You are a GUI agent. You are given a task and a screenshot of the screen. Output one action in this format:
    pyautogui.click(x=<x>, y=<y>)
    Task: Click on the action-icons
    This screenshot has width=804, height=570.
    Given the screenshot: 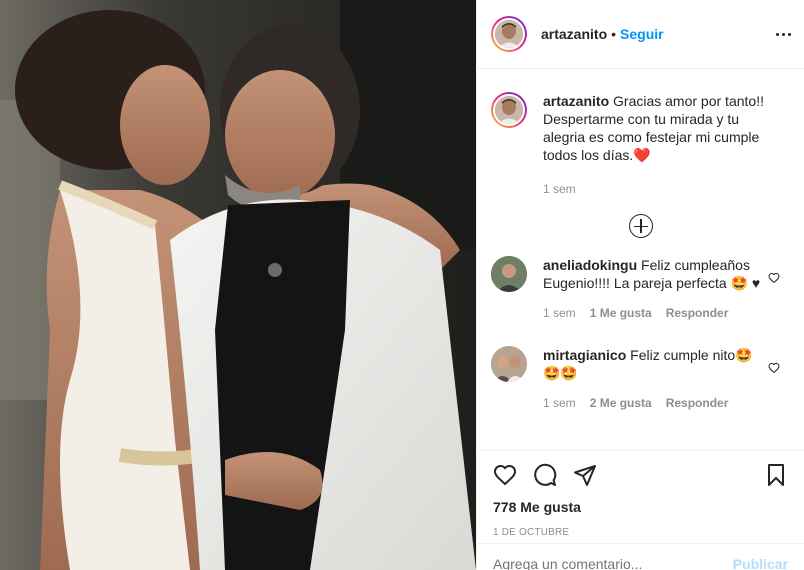 What is the action you would take?
    pyautogui.click(x=640, y=475)
    